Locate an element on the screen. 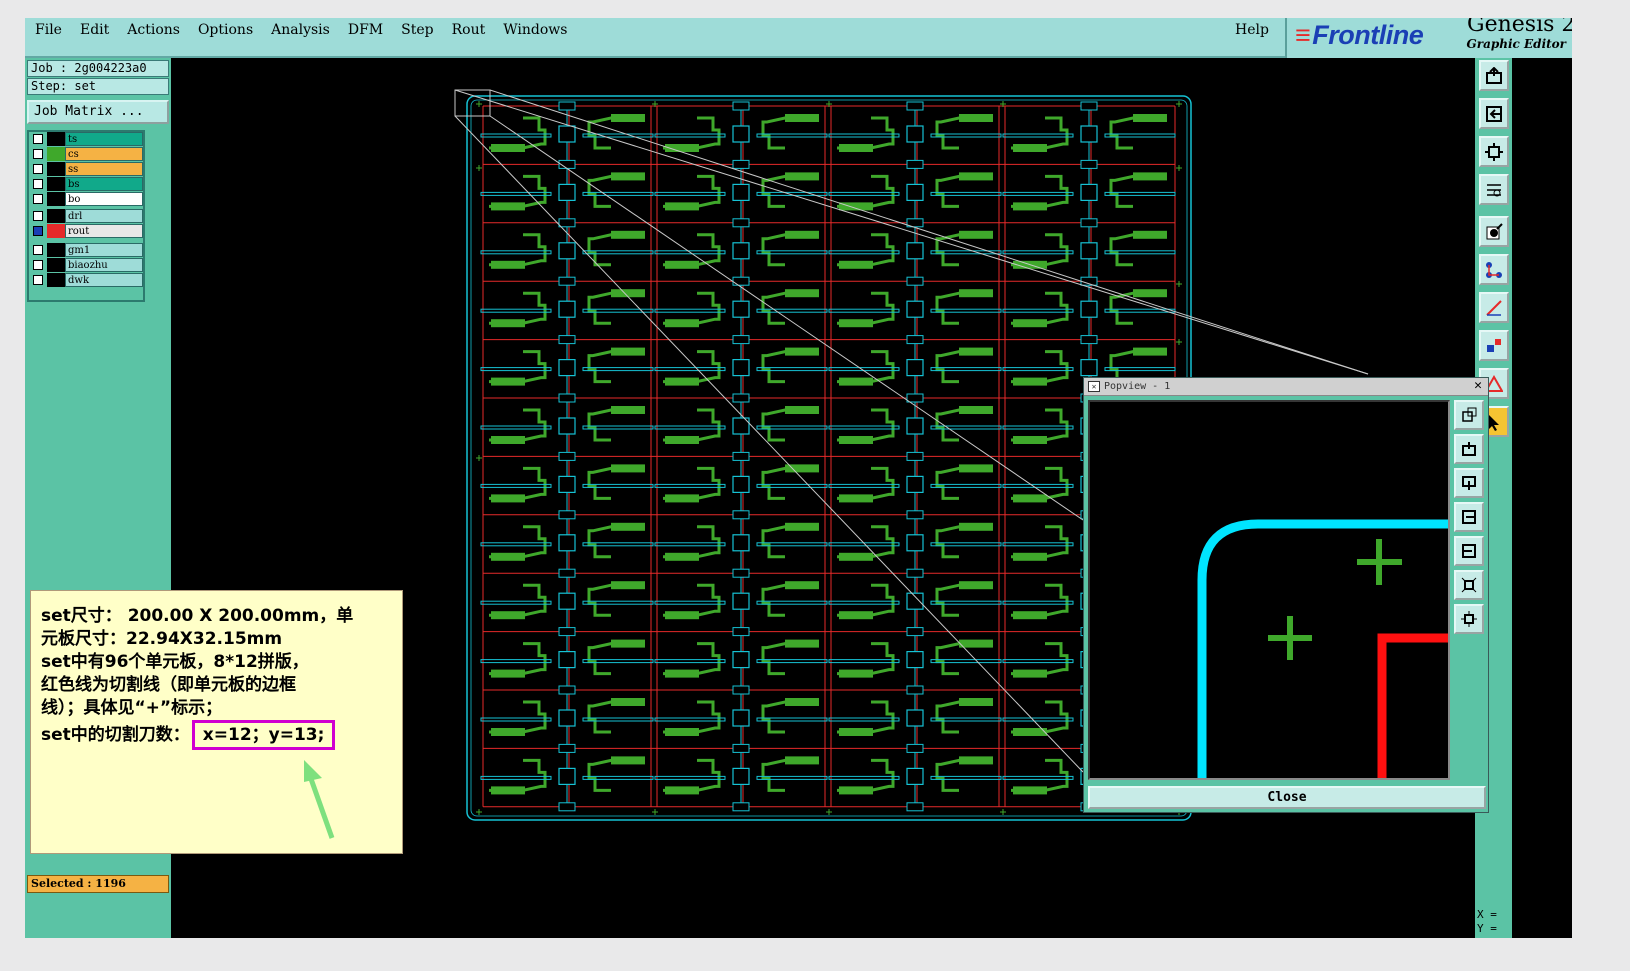 The image size is (1630, 971). note-line: set尺寸： 200.00 X 200.00mm，单 is located at coordinates (197, 616).